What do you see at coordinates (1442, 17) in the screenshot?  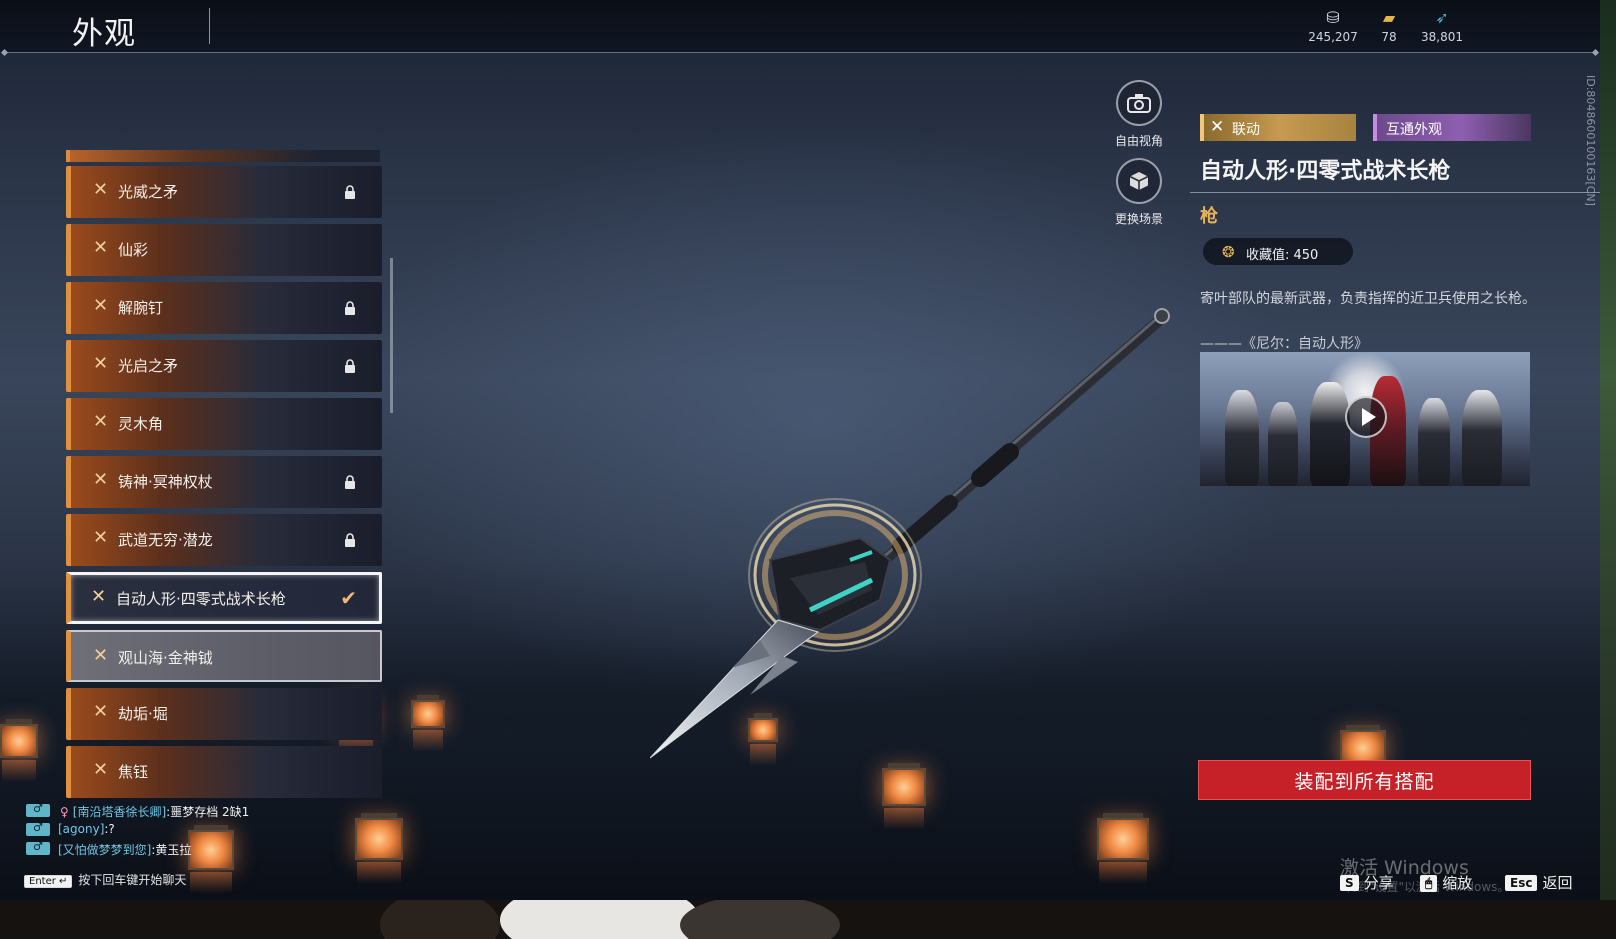 I see `feather-icon: ➶` at bounding box center [1442, 17].